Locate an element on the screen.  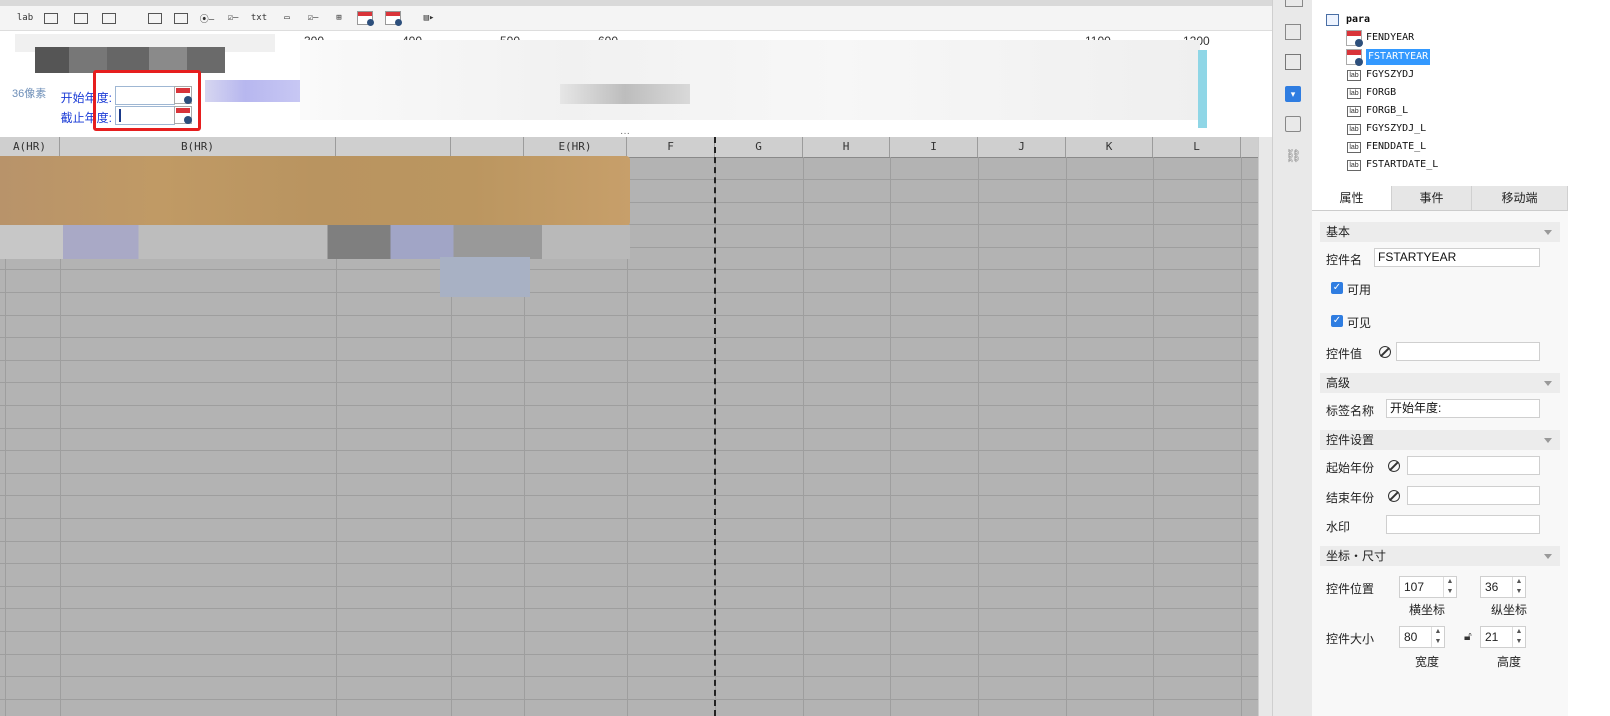
height-caption: 高度 is located at coordinates (1509, 662).